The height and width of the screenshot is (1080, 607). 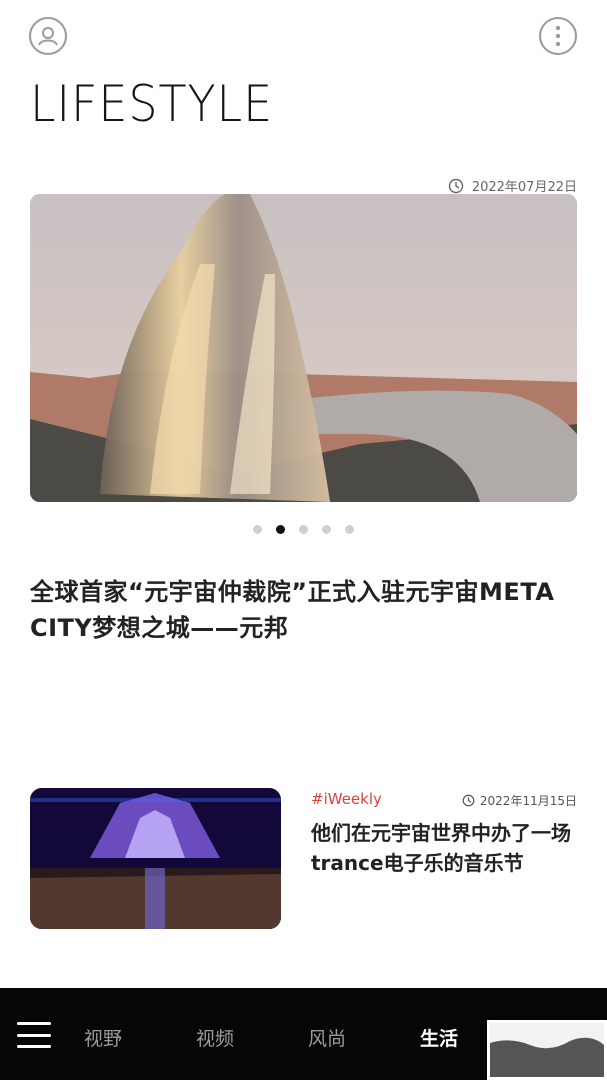 I want to click on nav-item-shiye: 视野, so click(x=103, y=1037).